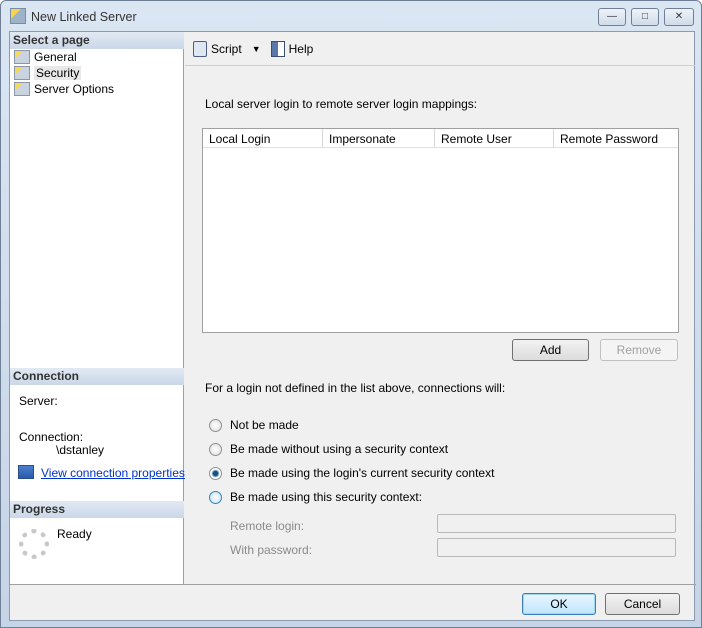  I want to click on radio-without-security-context: Be made without using a security context, so click(328, 449).